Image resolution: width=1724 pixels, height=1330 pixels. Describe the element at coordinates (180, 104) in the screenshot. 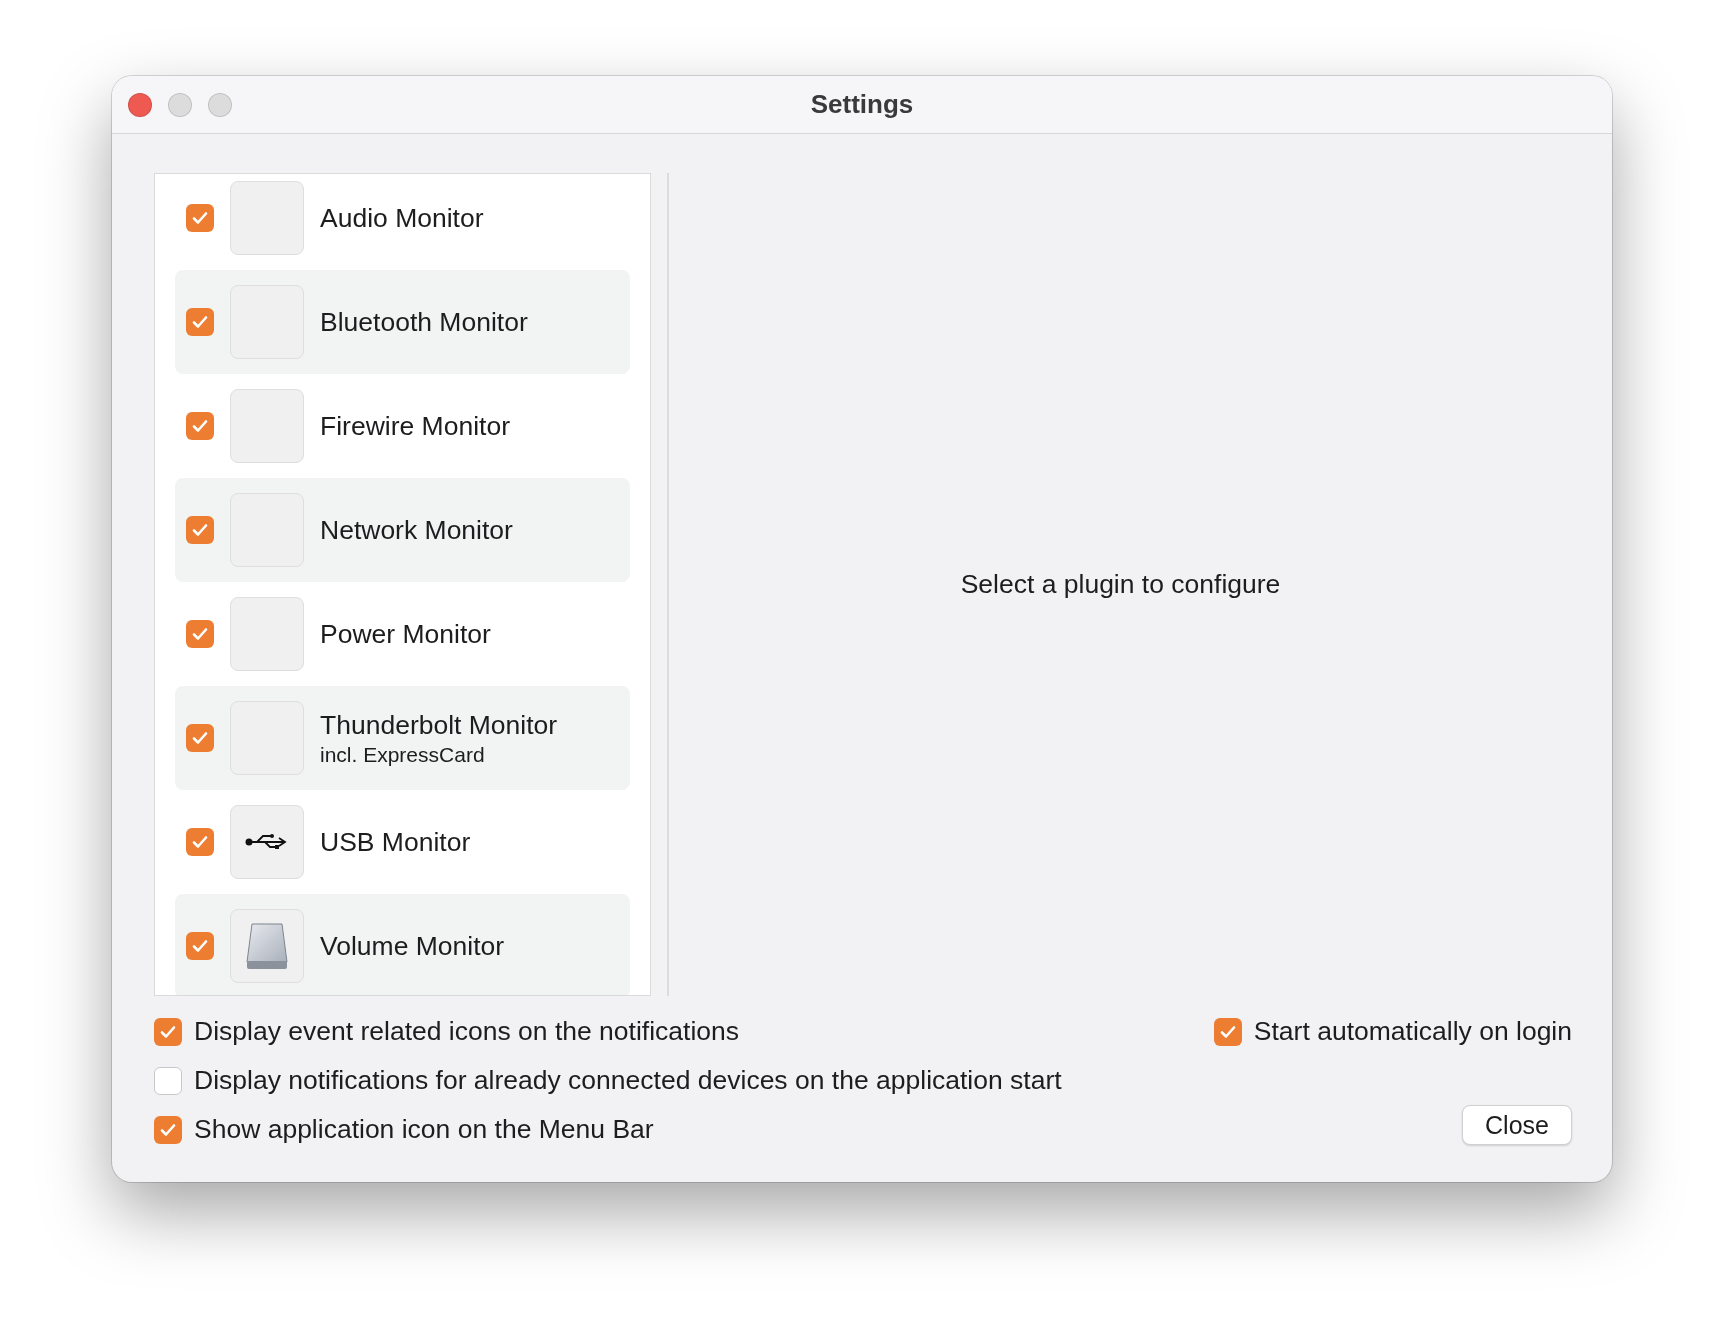

I see `minimize-window-icon` at that location.